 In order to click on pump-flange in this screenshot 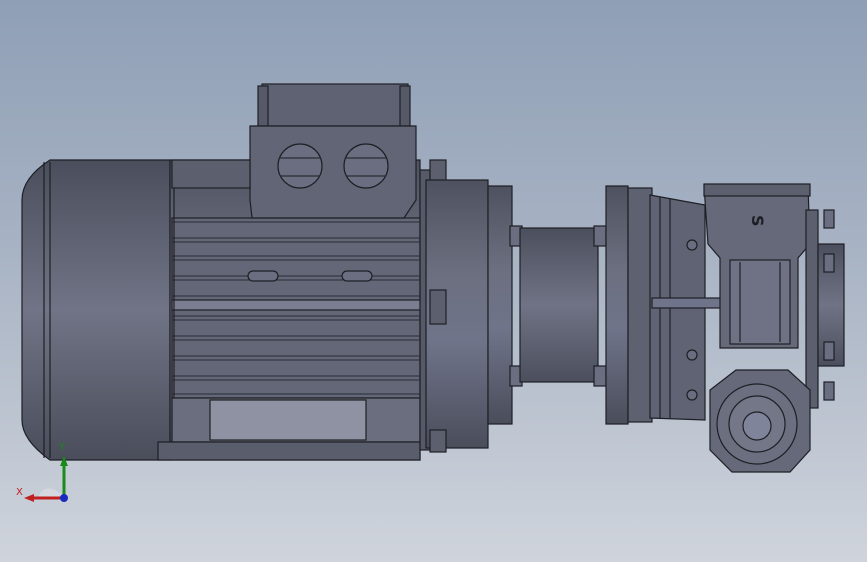, I will do `click(629, 305)`.